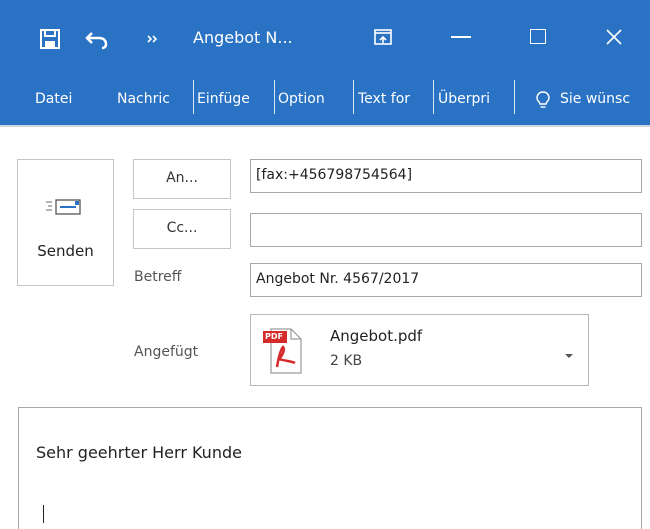  What do you see at coordinates (65, 251) in the screenshot?
I see `send-label: Senden` at bounding box center [65, 251].